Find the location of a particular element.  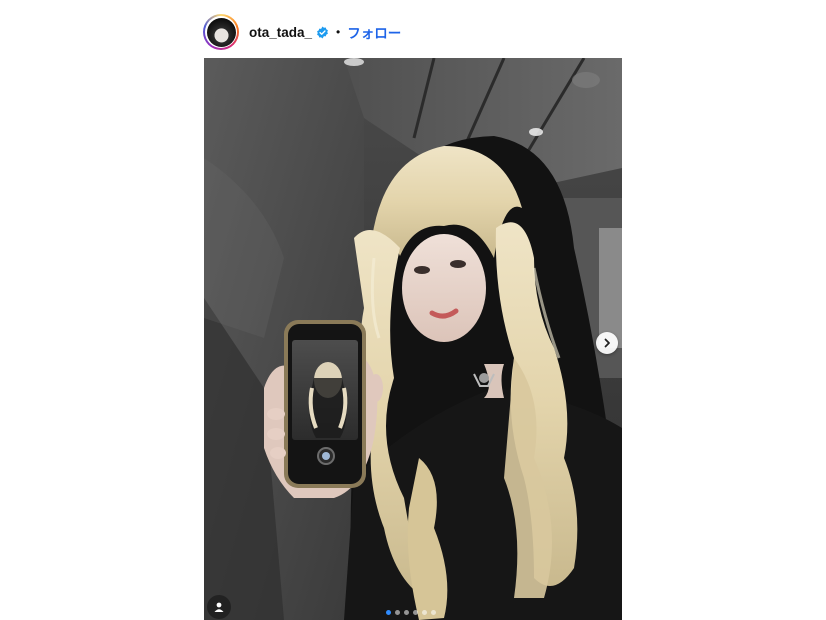

person-icon is located at coordinates (219, 607).